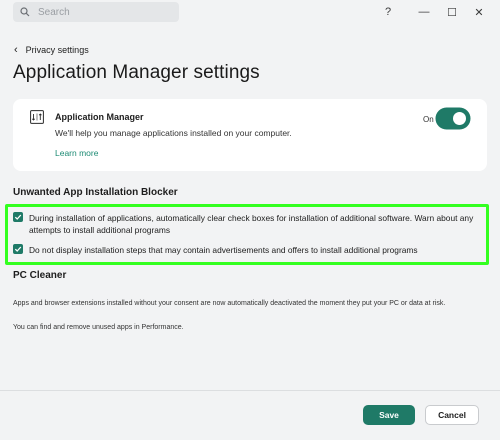 The height and width of the screenshot is (440, 500). Describe the element at coordinates (388, 12) in the screenshot. I see `help-button: ?` at that location.